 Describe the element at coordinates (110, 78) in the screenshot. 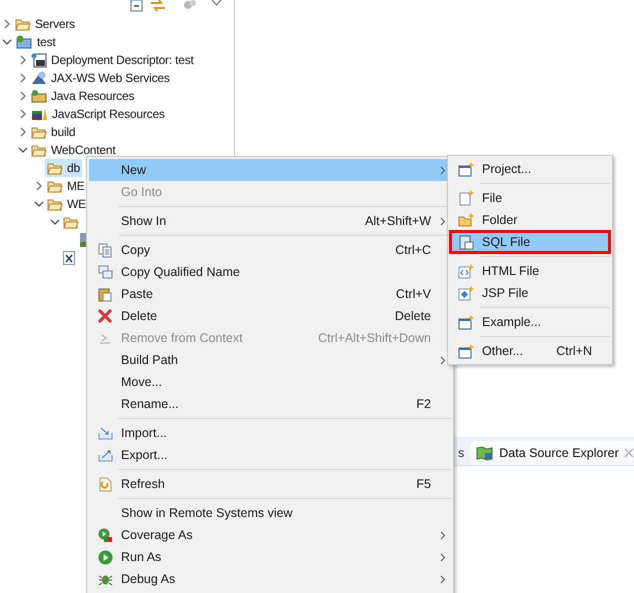

I see `tree-item-label: JAX-WS Web Services` at that location.